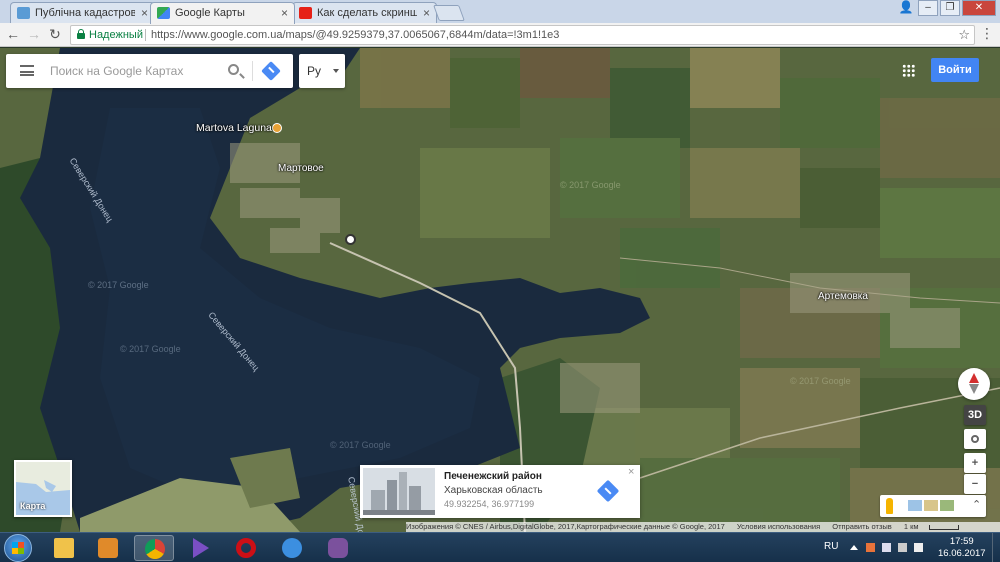 This screenshot has width=1000, height=562. Describe the element at coordinates (975, 415) in the screenshot. I see `tilt-3d-button: 3D` at that location.